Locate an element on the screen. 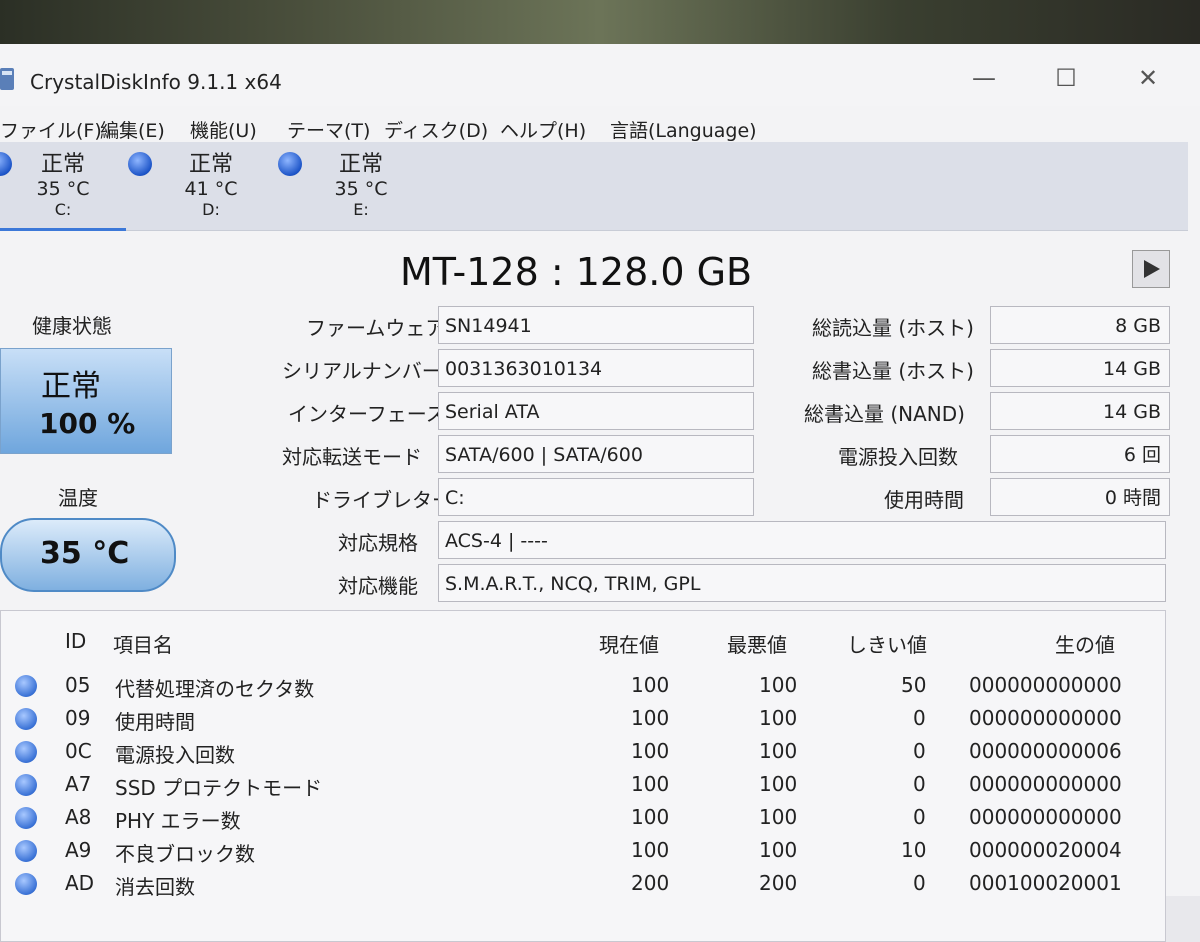  disk-tab-d: 正常 41 °C D: is located at coordinates (201, 182).